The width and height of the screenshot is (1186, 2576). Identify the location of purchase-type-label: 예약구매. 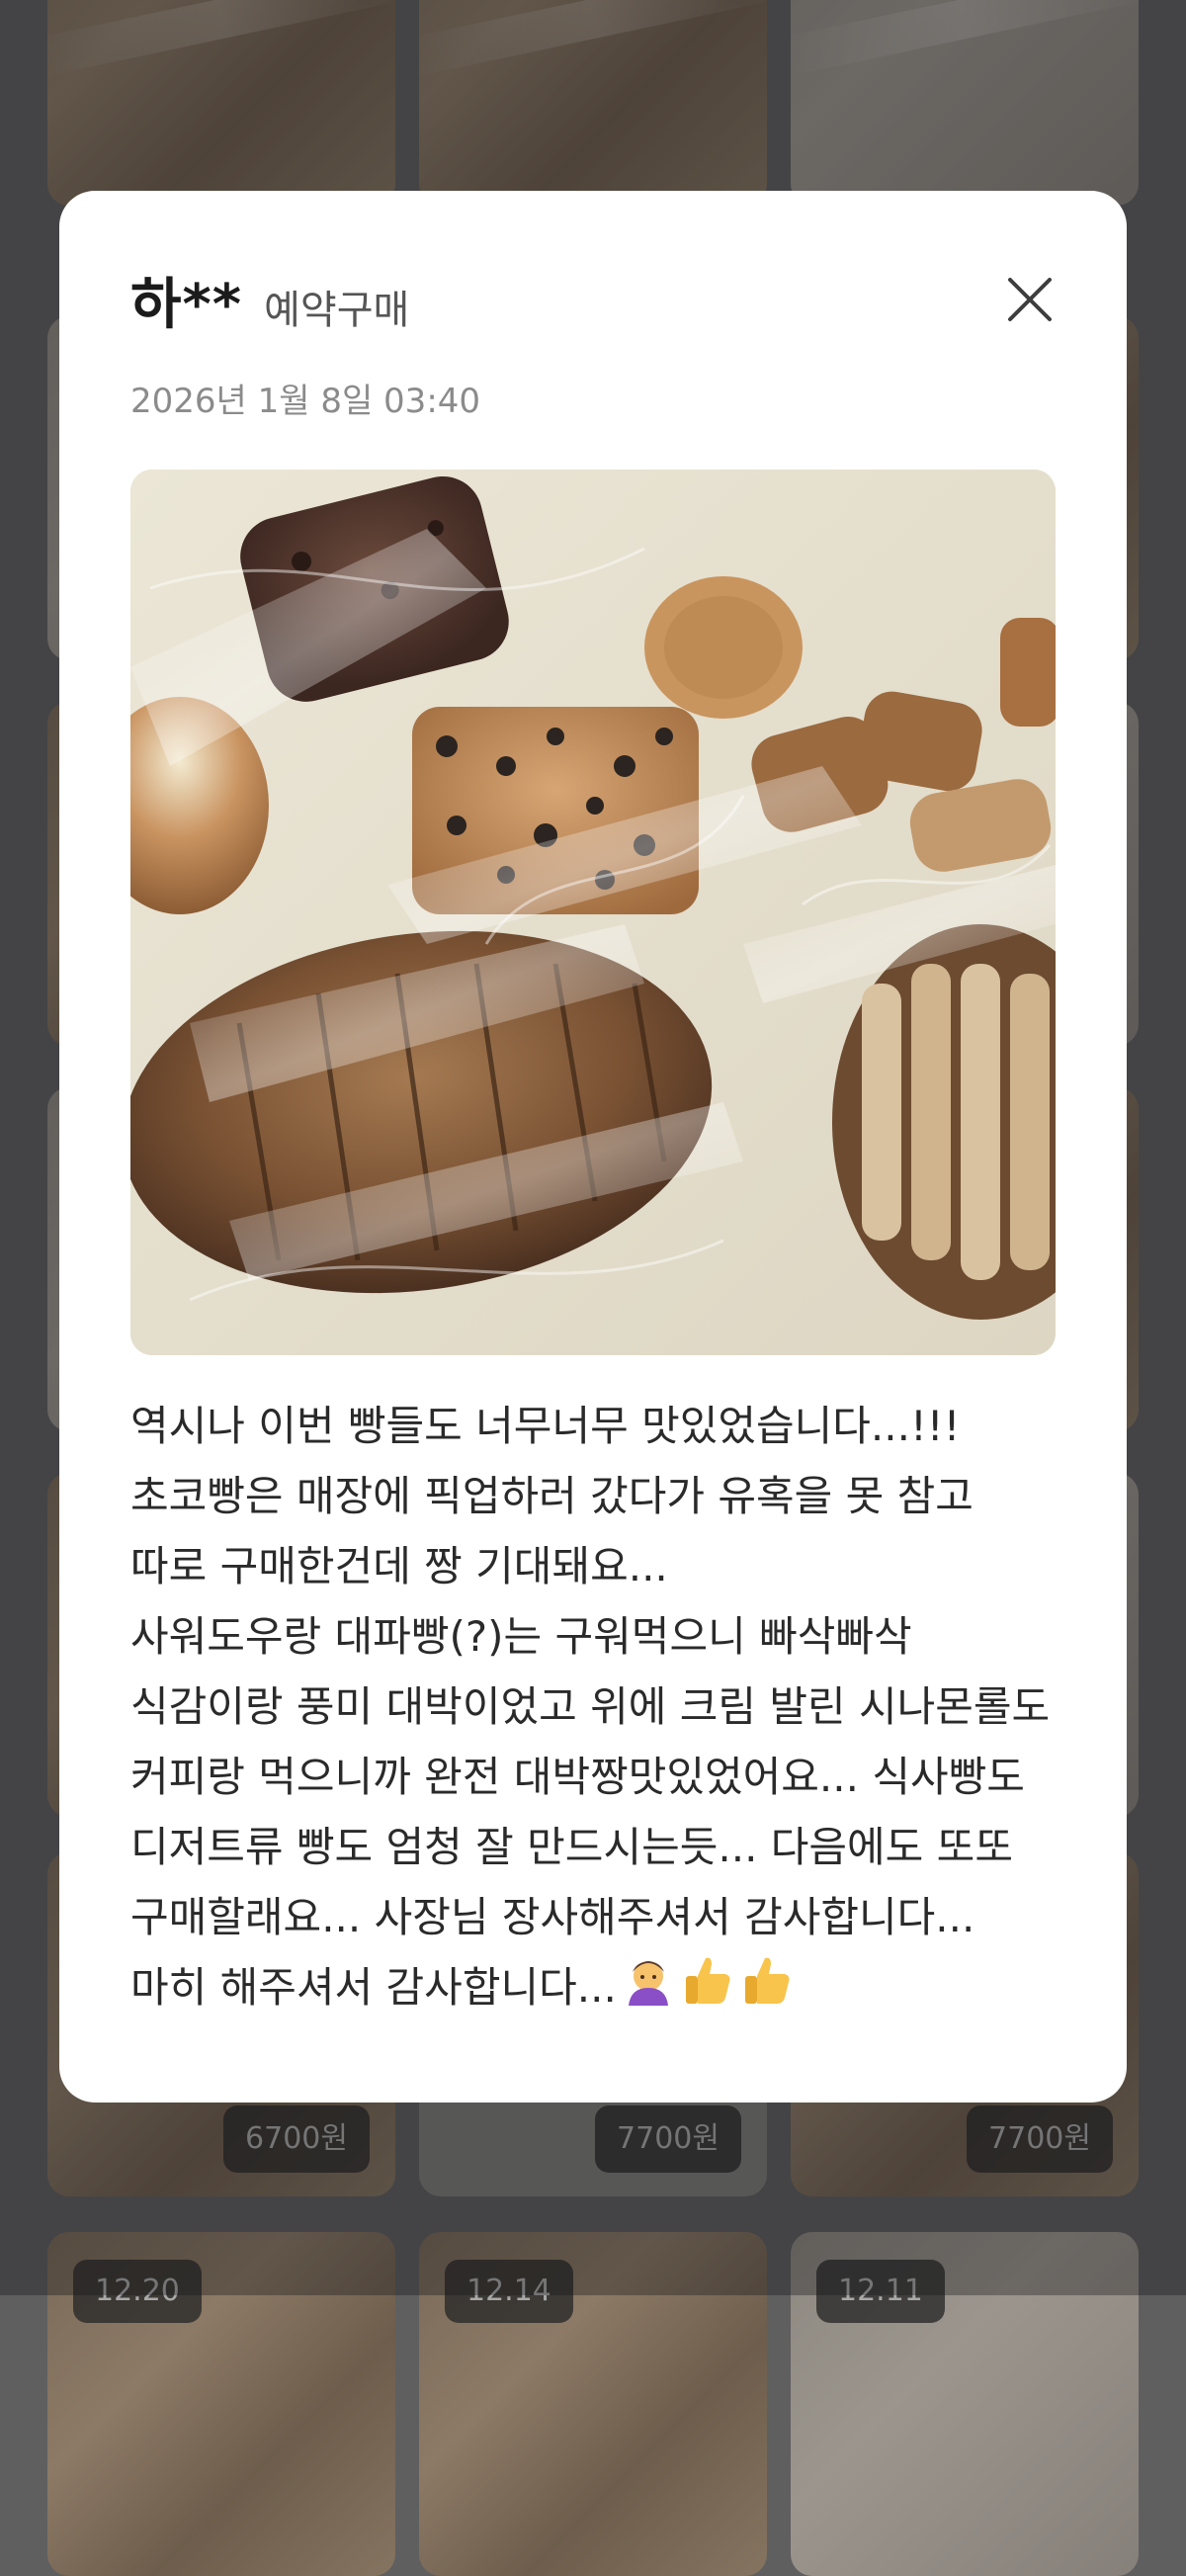
(337, 310).